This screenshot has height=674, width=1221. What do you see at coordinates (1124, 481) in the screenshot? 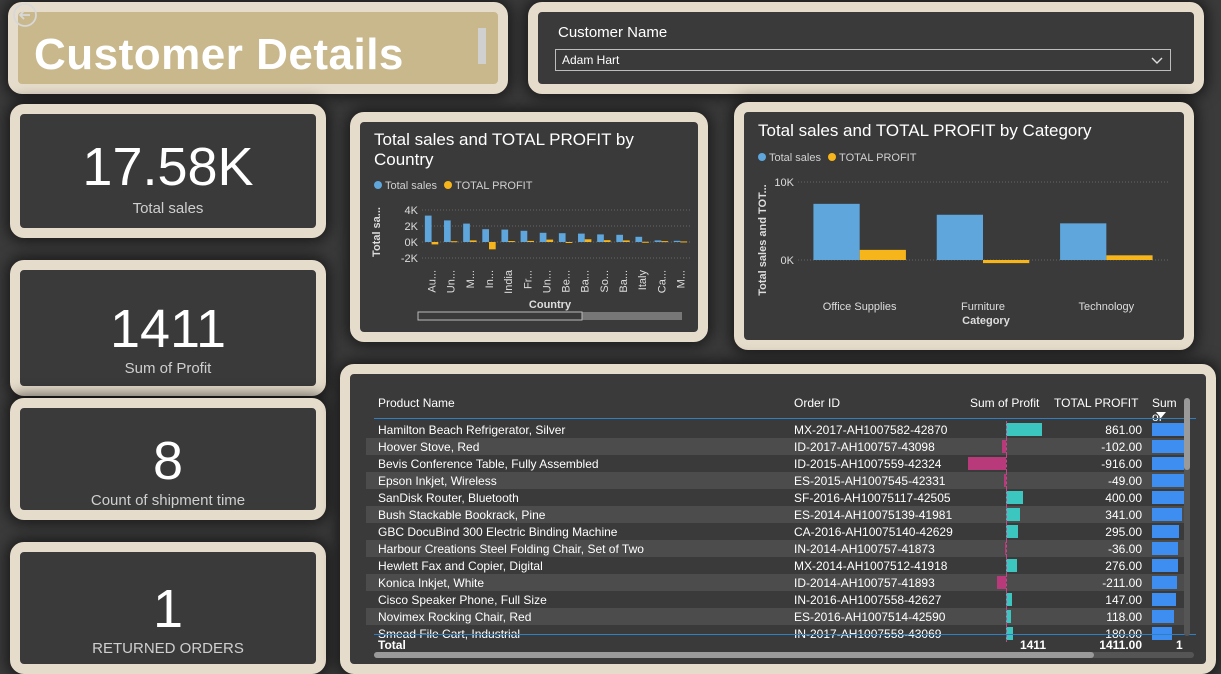
I see `cell-total-profit: -49.00` at bounding box center [1124, 481].